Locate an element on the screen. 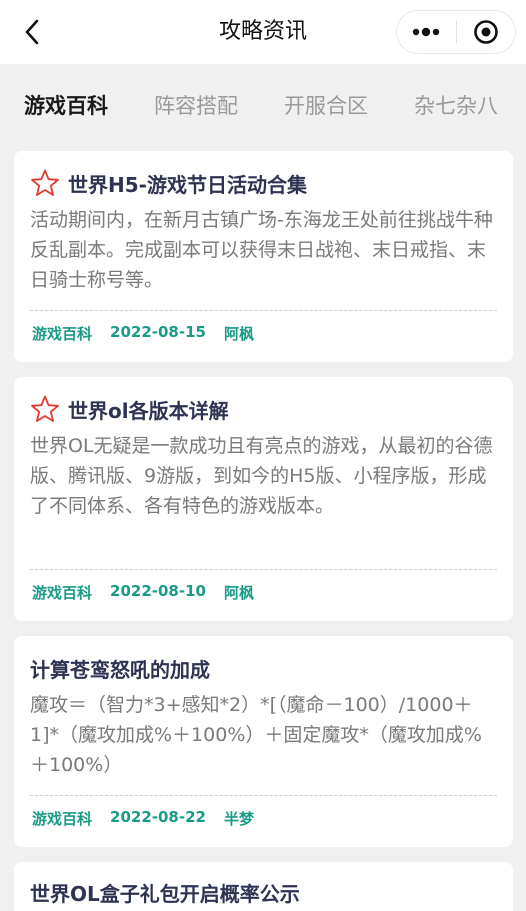 The height and width of the screenshot is (911, 526). more-dots-icon is located at coordinates (426, 32).